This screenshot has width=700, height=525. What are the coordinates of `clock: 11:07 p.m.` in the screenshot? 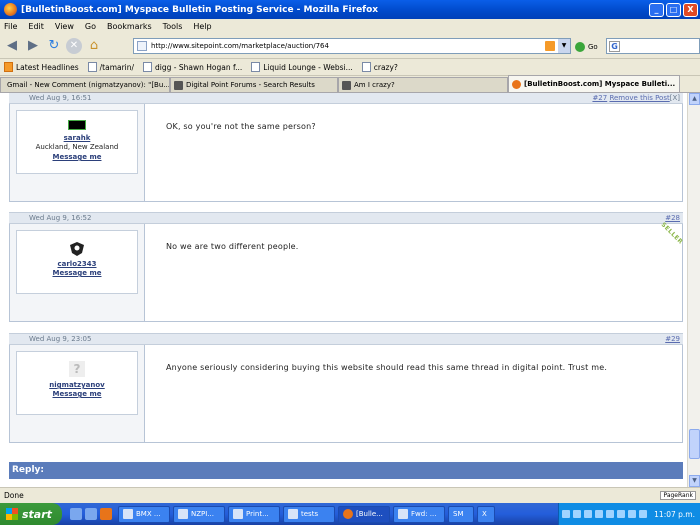 It's located at (674, 514).